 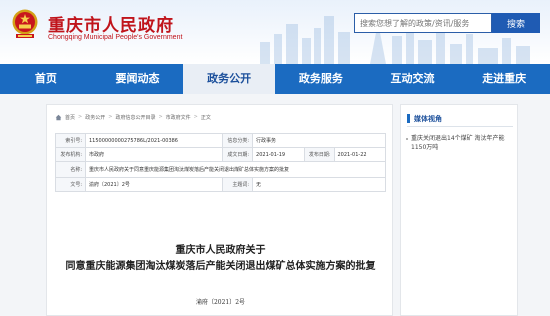 I want to click on publish-date-value: 2021-01-22, so click(x=359, y=154).